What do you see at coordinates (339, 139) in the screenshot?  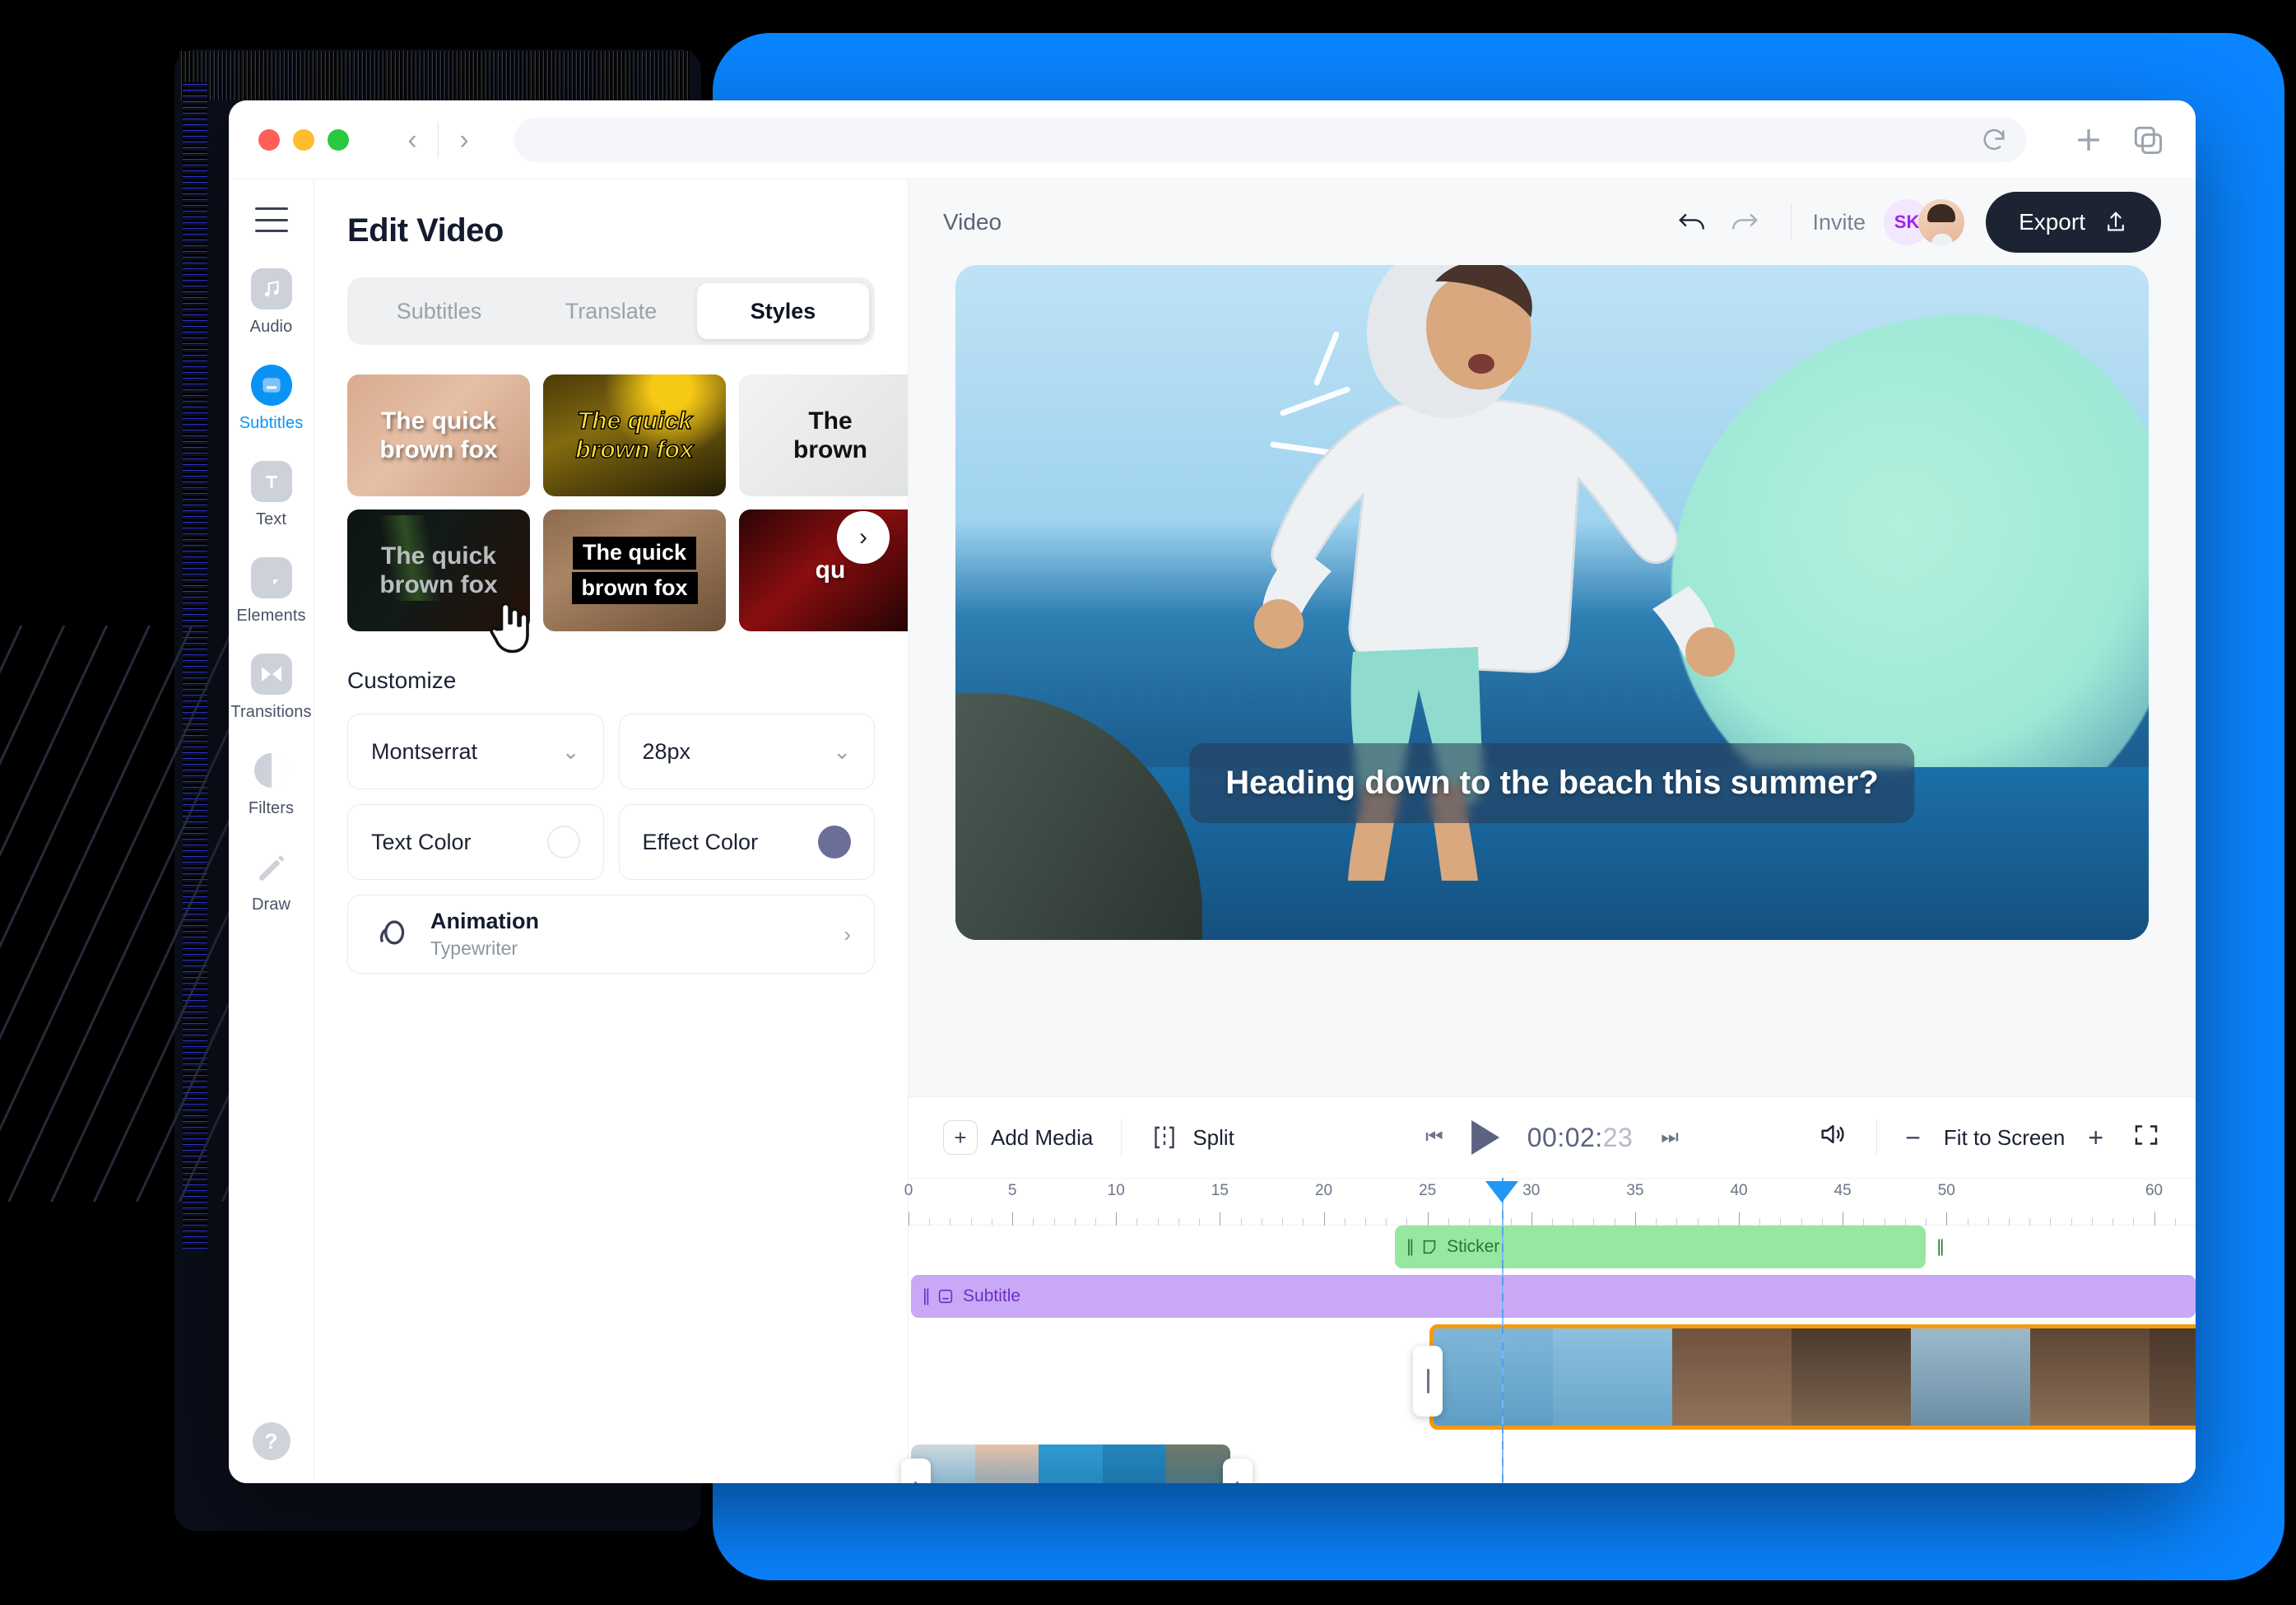 I see `maximize-window-button` at bounding box center [339, 139].